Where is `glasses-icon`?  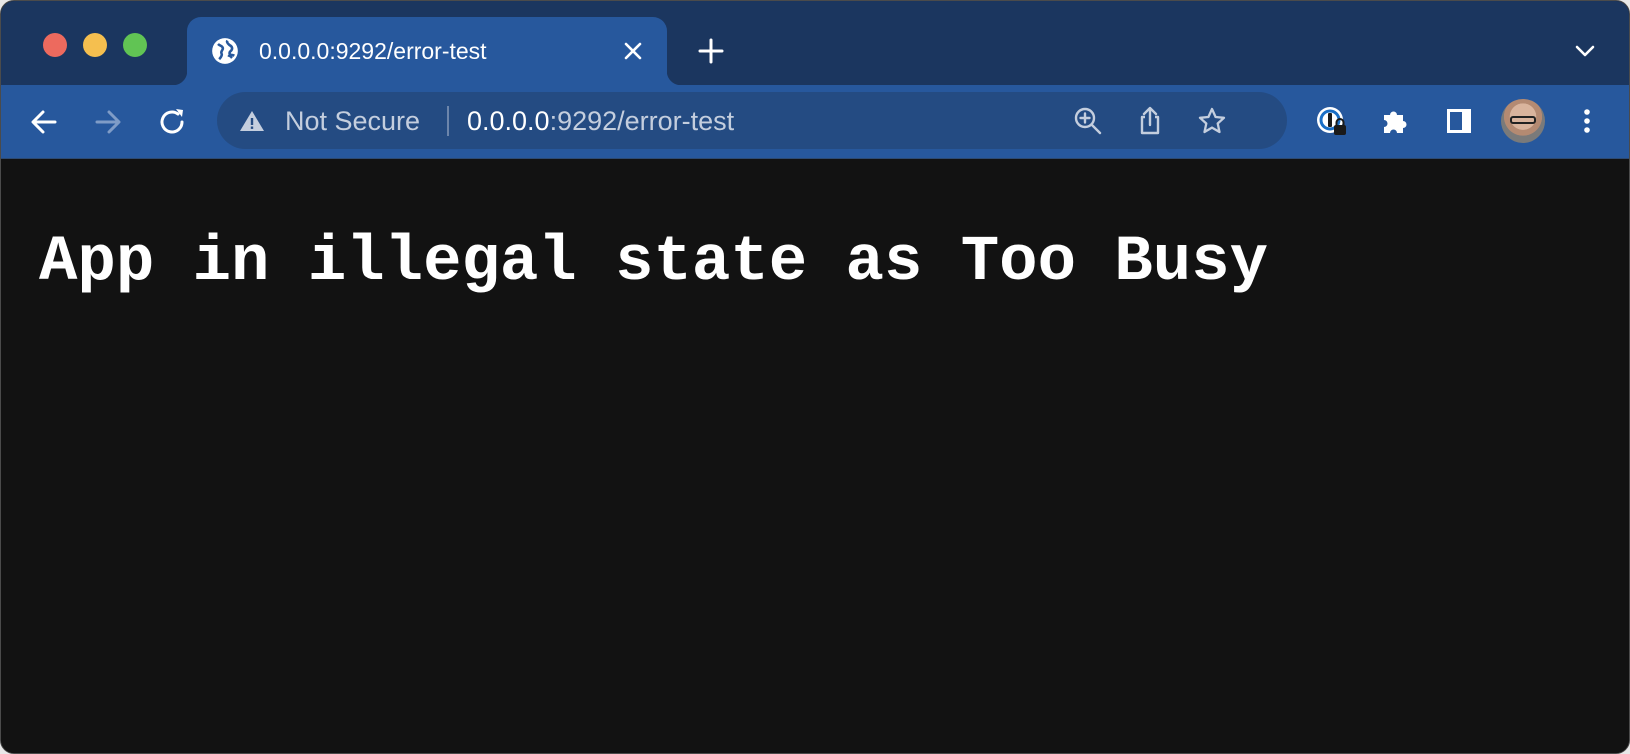 glasses-icon is located at coordinates (1523, 120).